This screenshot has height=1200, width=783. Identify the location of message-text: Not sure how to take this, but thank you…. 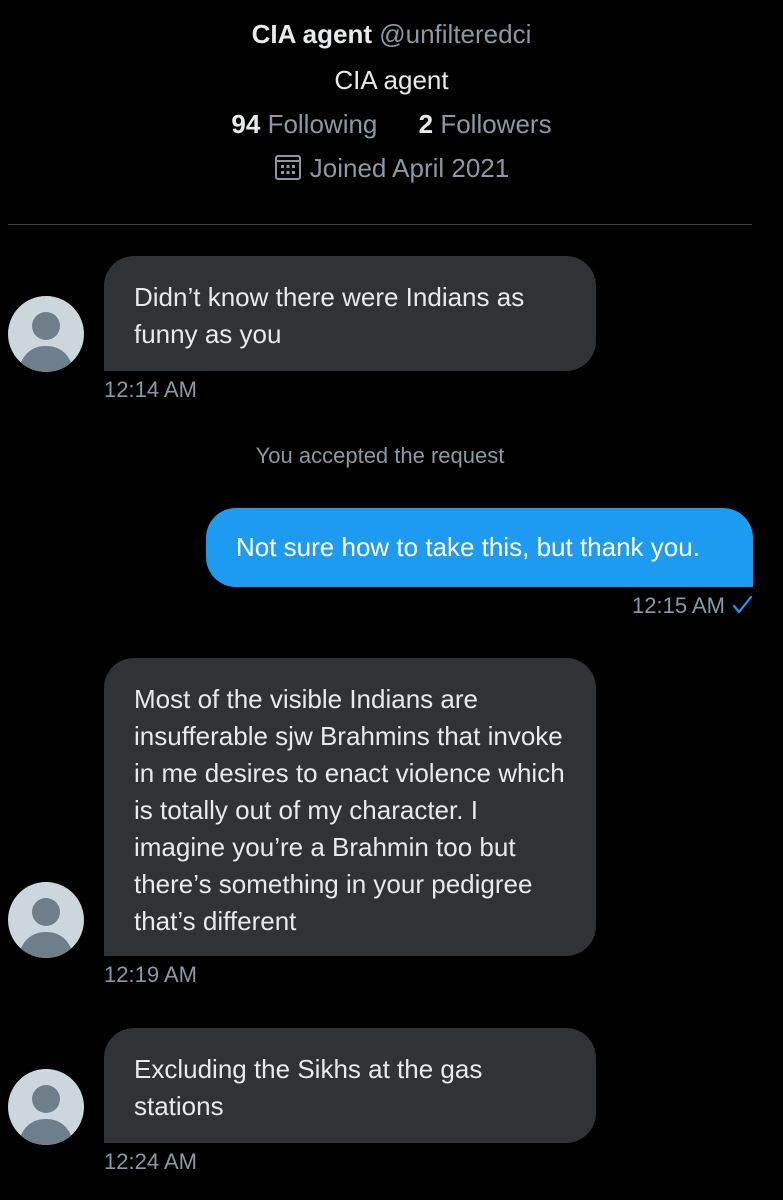
(468, 547).